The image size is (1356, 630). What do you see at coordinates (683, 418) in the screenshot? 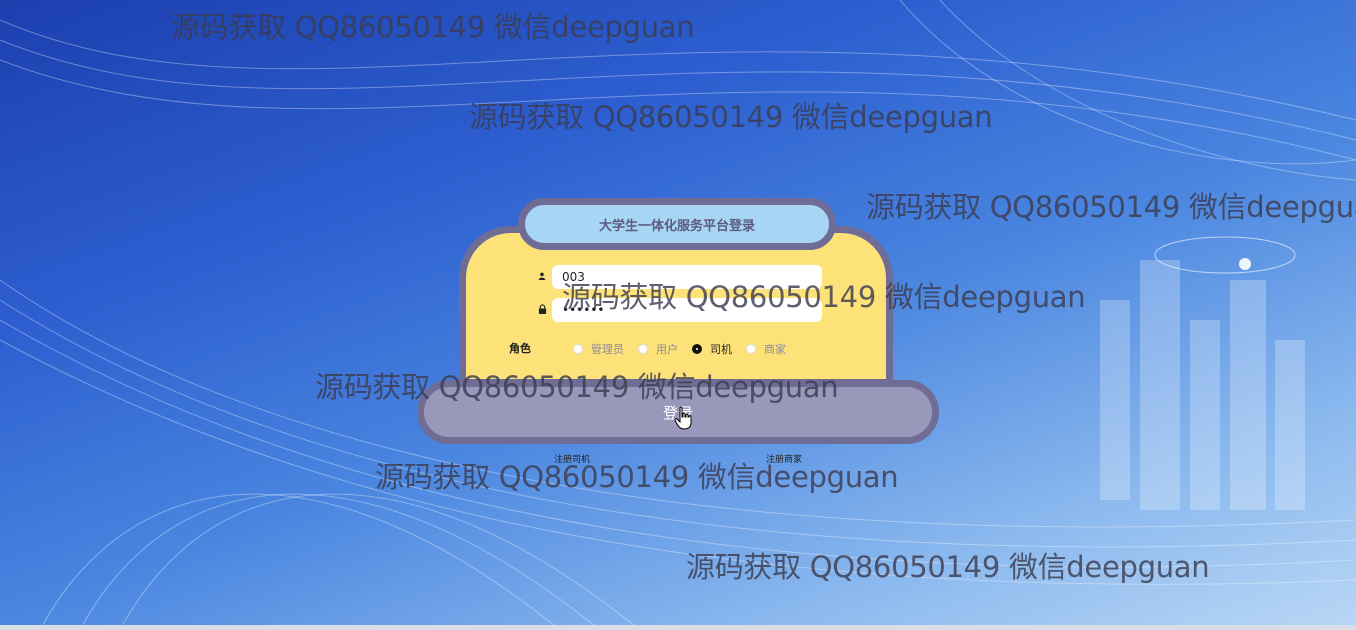
I see `hand-cursor-icon` at bounding box center [683, 418].